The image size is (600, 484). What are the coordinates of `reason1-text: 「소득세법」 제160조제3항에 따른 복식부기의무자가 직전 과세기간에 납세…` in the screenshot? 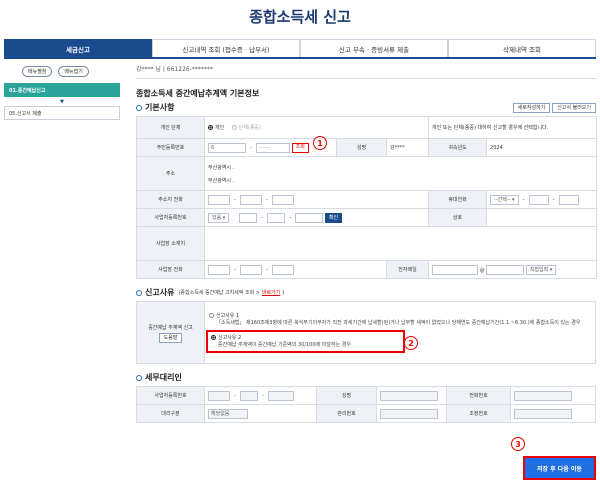 It's located at (398, 323).